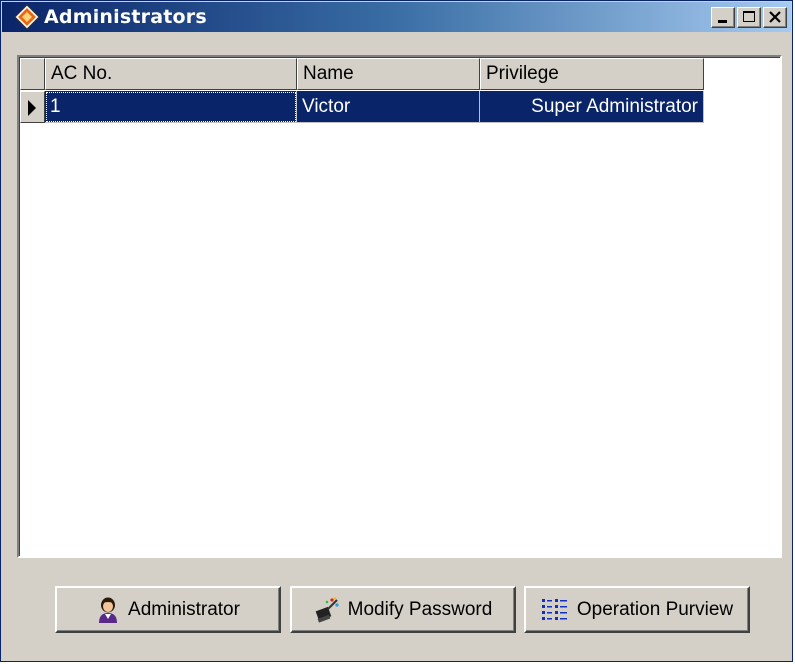 The image size is (795, 664). Describe the element at coordinates (655, 609) in the screenshot. I see `operation-purview-button-label: Operation Purview` at that location.